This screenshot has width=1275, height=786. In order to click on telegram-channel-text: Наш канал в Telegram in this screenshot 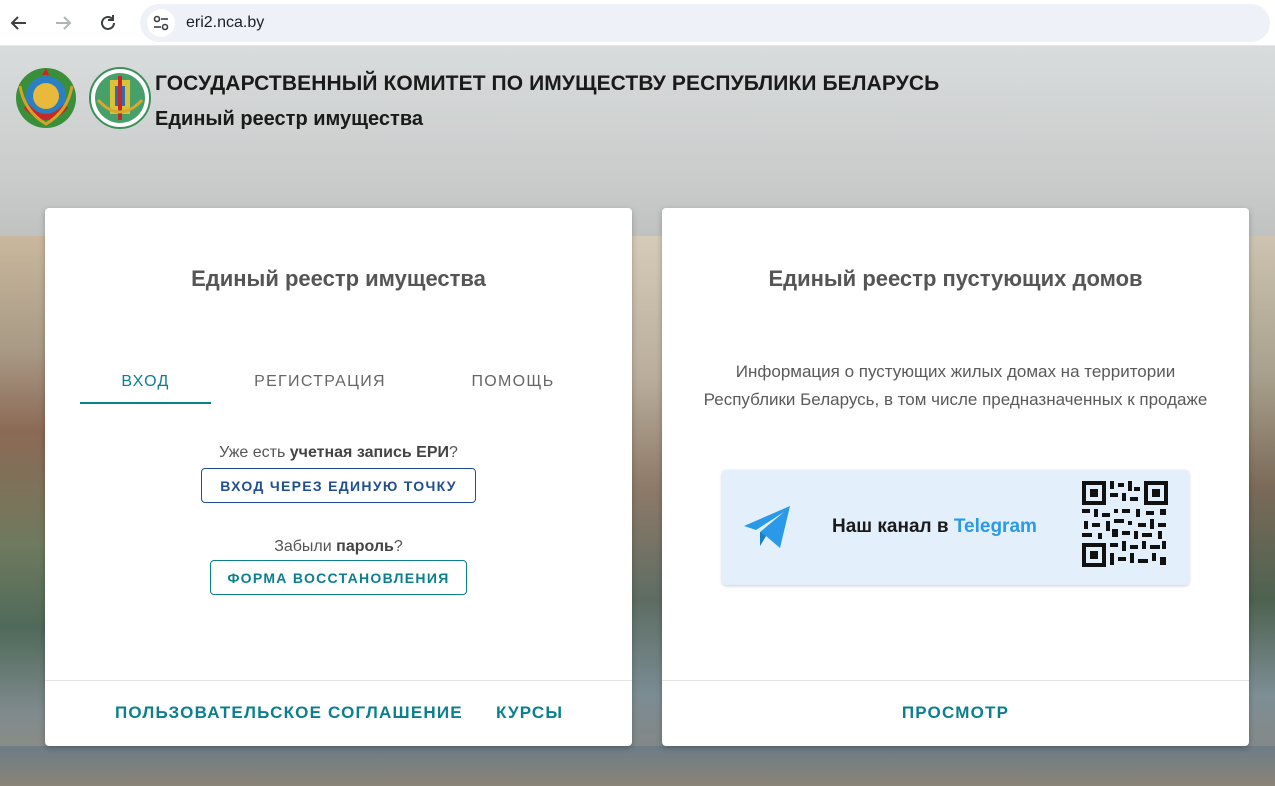, I will do `click(934, 527)`.